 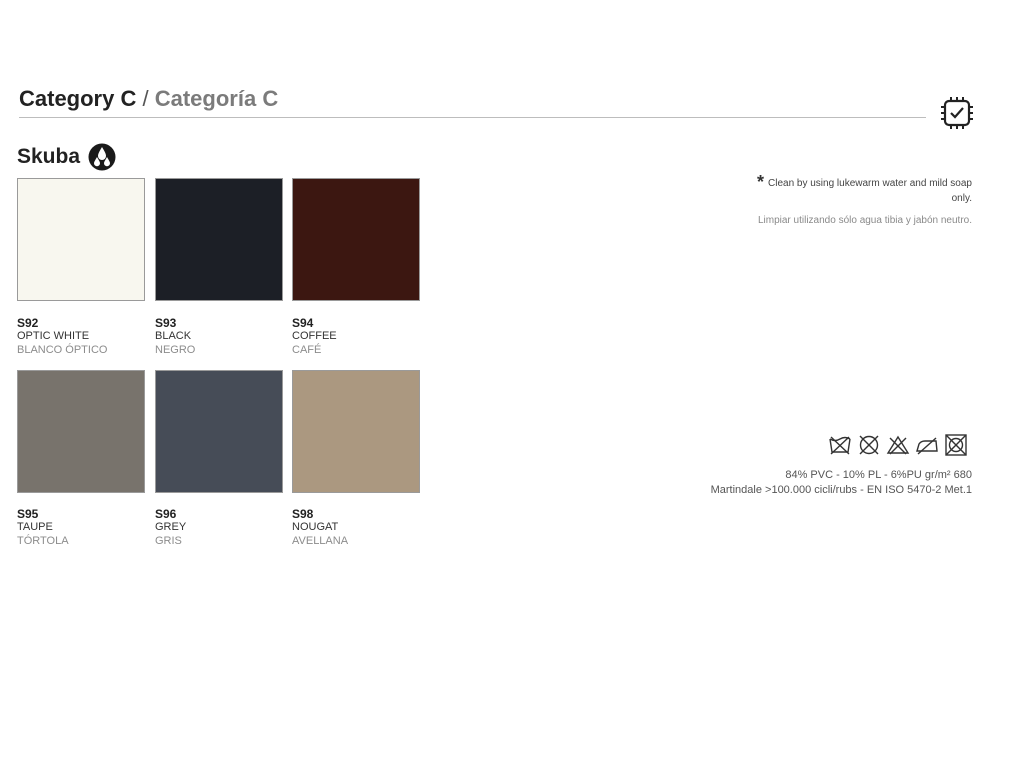 What do you see at coordinates (956, 445) in the screenshot?
I see `do-not-tumble-dry-icon` at bounding box center [956, 445].